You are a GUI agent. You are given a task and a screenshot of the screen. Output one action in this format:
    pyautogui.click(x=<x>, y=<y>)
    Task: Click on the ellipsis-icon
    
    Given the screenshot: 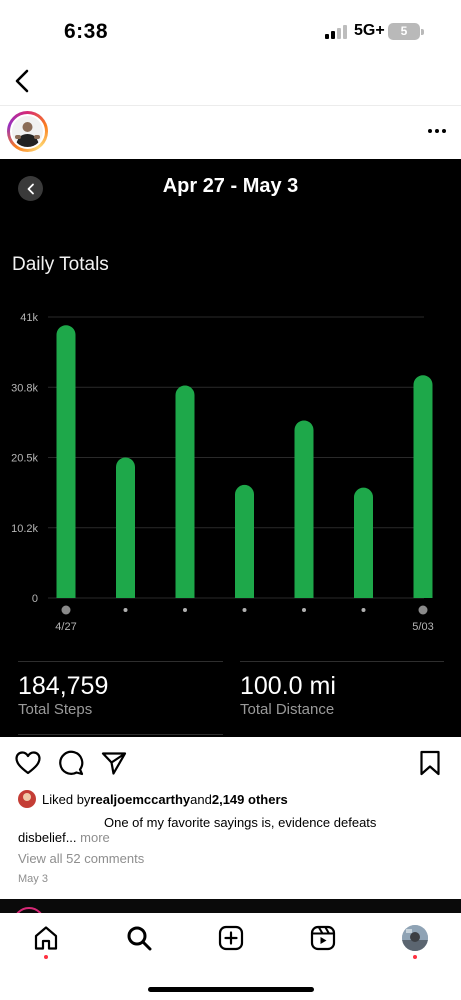 What is the action you would take?
    pyautogui.click(x=437, y=131)
    